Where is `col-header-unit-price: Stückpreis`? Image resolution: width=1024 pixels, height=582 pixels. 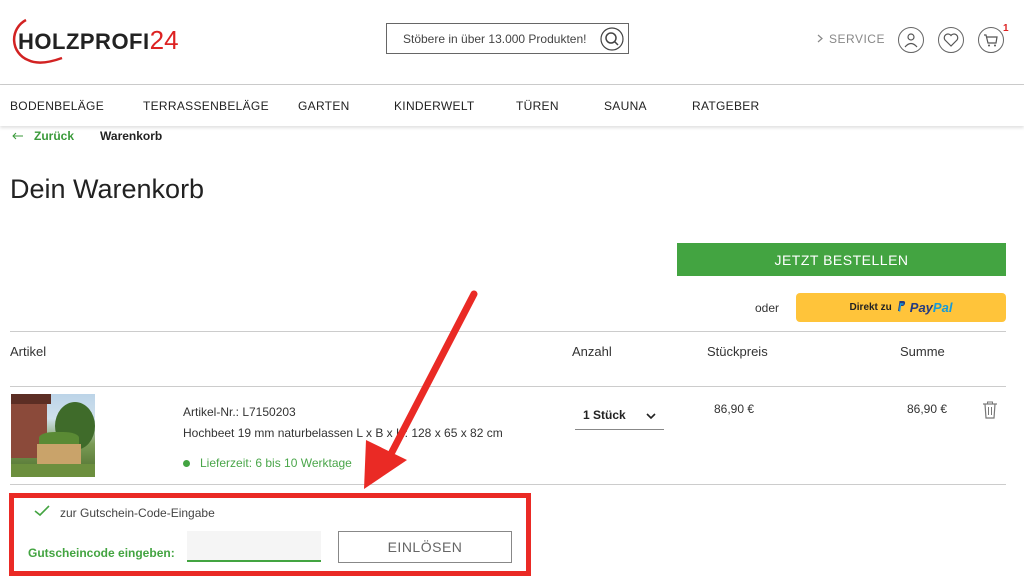
col-header-unit-price: Stückpreis is located at coordinates (737, 351).